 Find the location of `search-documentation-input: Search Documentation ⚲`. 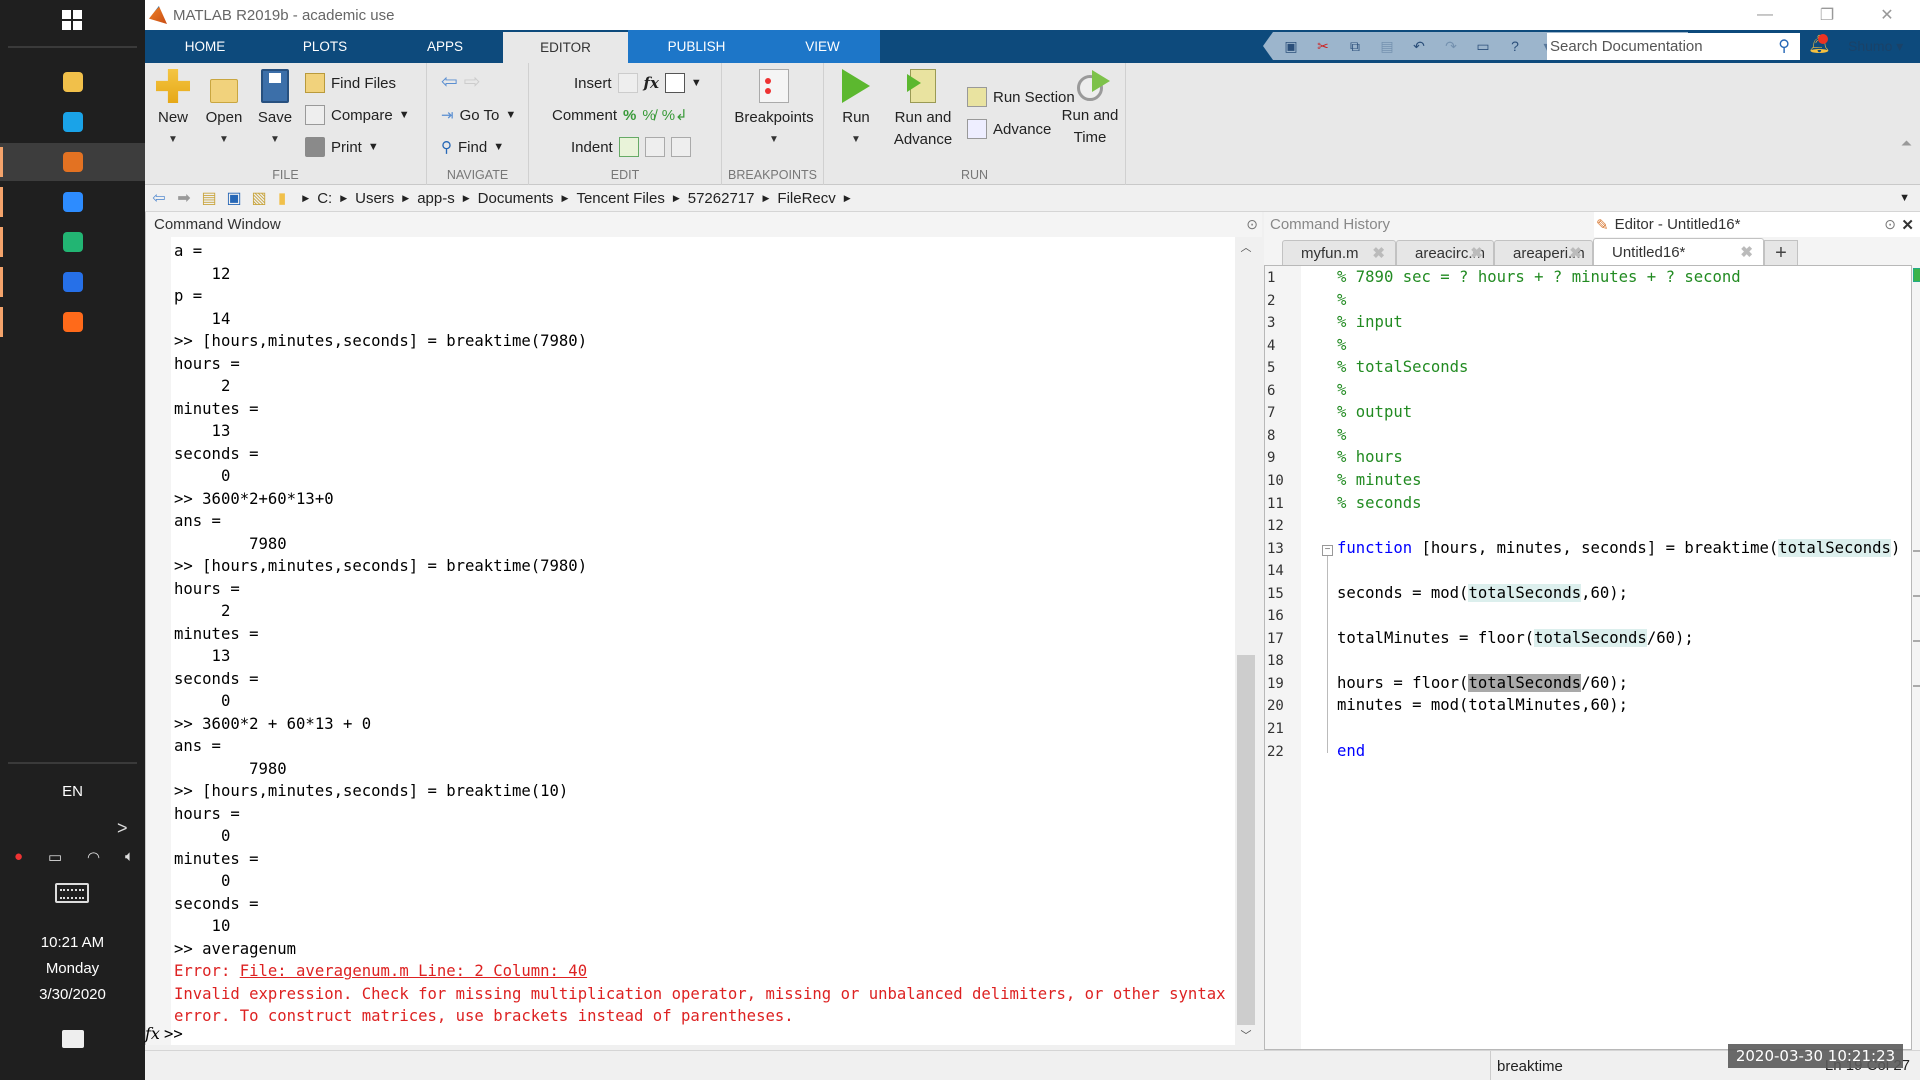

search-documentation-input: Search Documentation ⚲ is located at coordinates (1673, 46).